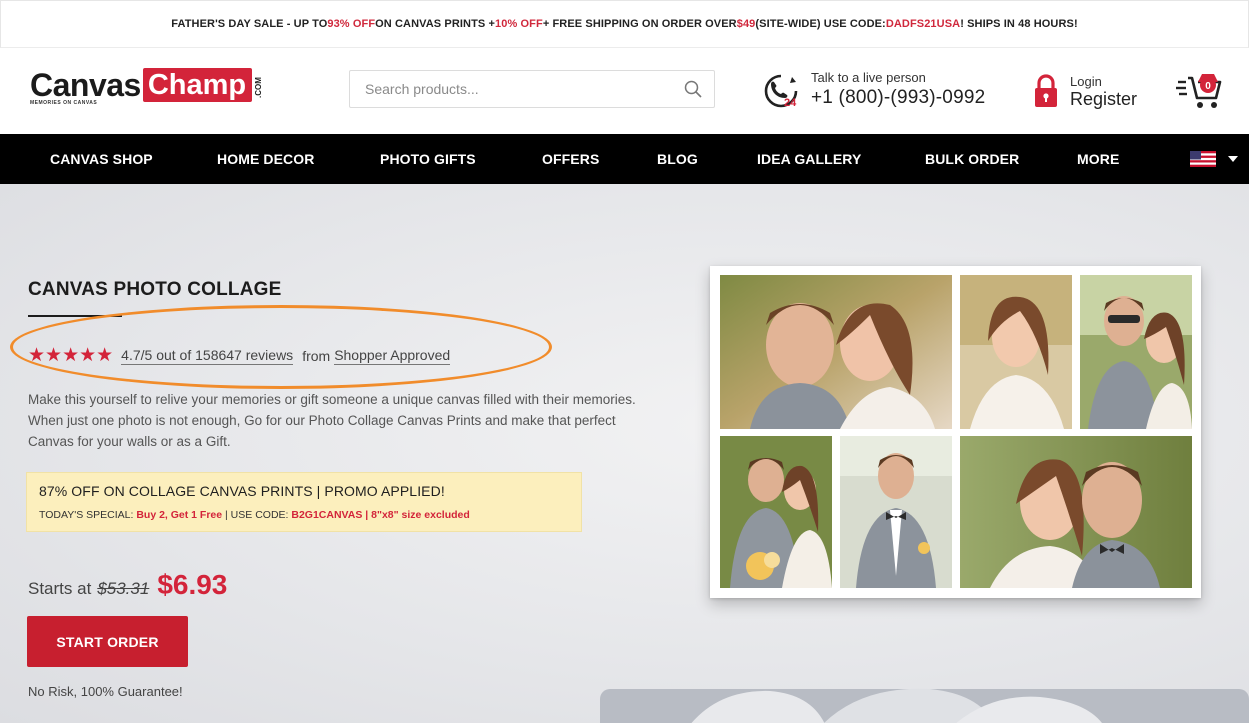  What do you see at coordinates (105, 691) in the screenshot?
I see `guarantee-text: No Risk, 100% Guarantee!` at bounding box center [105, 691].